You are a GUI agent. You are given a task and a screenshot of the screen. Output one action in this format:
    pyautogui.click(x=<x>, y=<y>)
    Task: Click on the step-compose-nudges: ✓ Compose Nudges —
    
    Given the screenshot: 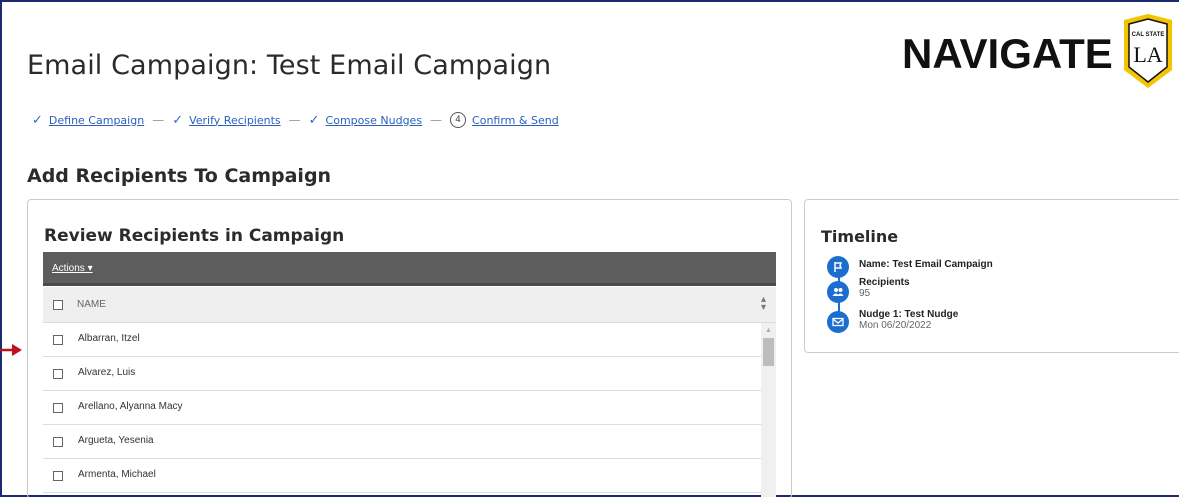 What is the action you would take?
    pyautogui.click(x=379, y=120)
    